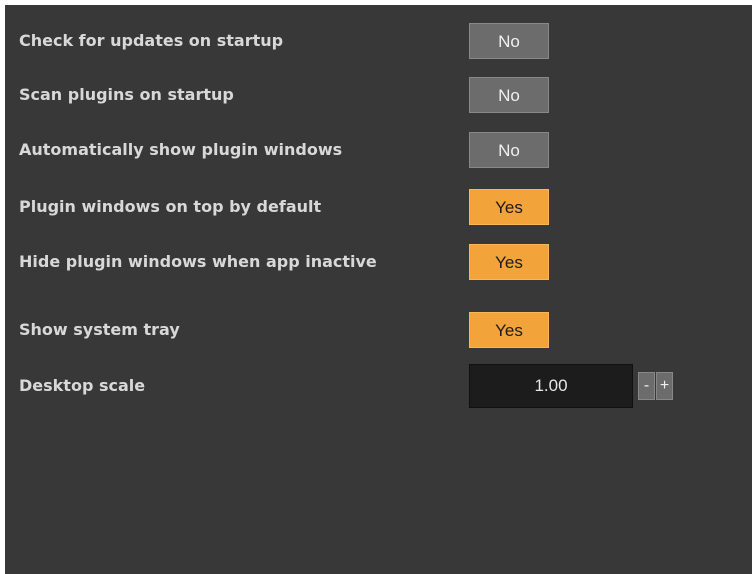 The width and height of the screenshot is (754, 574). Describe the element at coordinates (82, 385) in the screenshot. I see `setting-label-desktop-scale: Desktop scale` at that location.